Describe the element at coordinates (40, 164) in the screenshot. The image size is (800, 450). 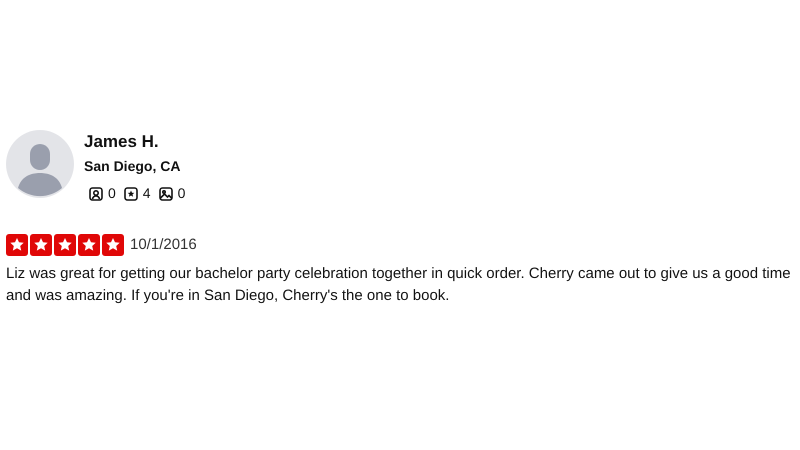
I see `avatar` at that location.